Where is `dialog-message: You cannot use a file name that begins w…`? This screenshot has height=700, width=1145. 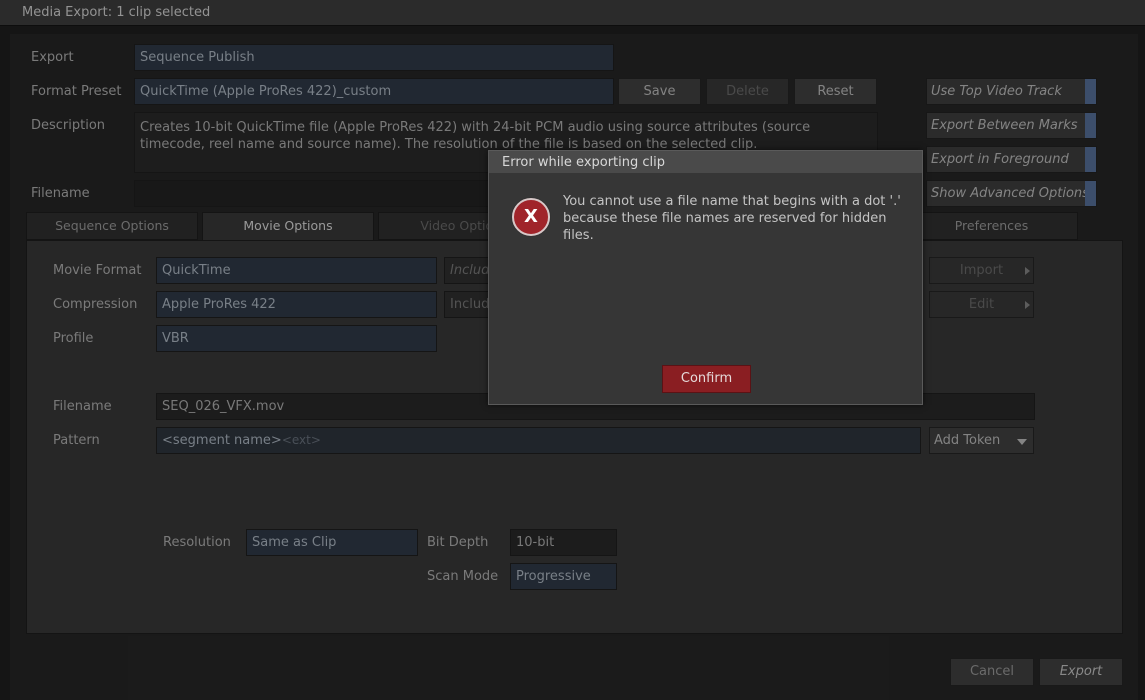
dialog-message: You cannot use a file name that begins w… is located at coordinates (732, 218).